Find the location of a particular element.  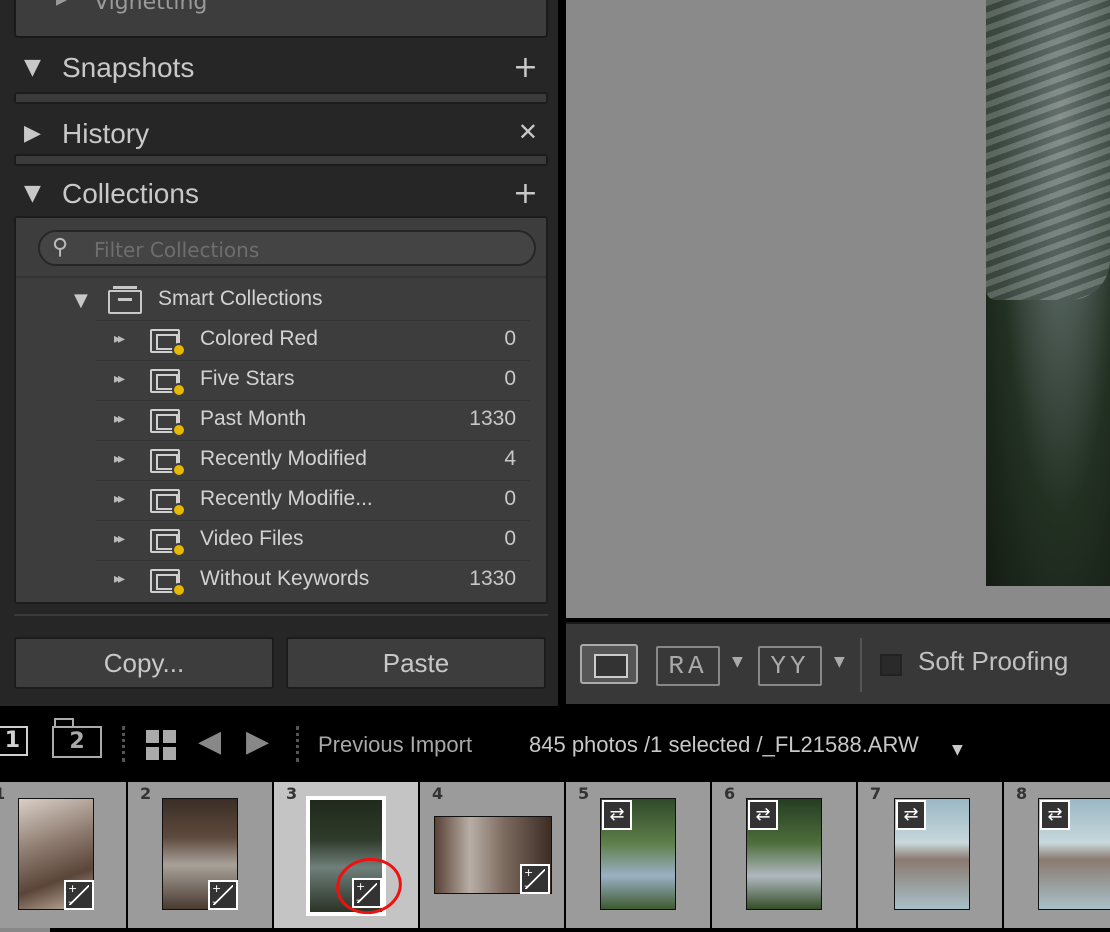

smart-collection-label: Past Month is located at coordinates (253, 418).